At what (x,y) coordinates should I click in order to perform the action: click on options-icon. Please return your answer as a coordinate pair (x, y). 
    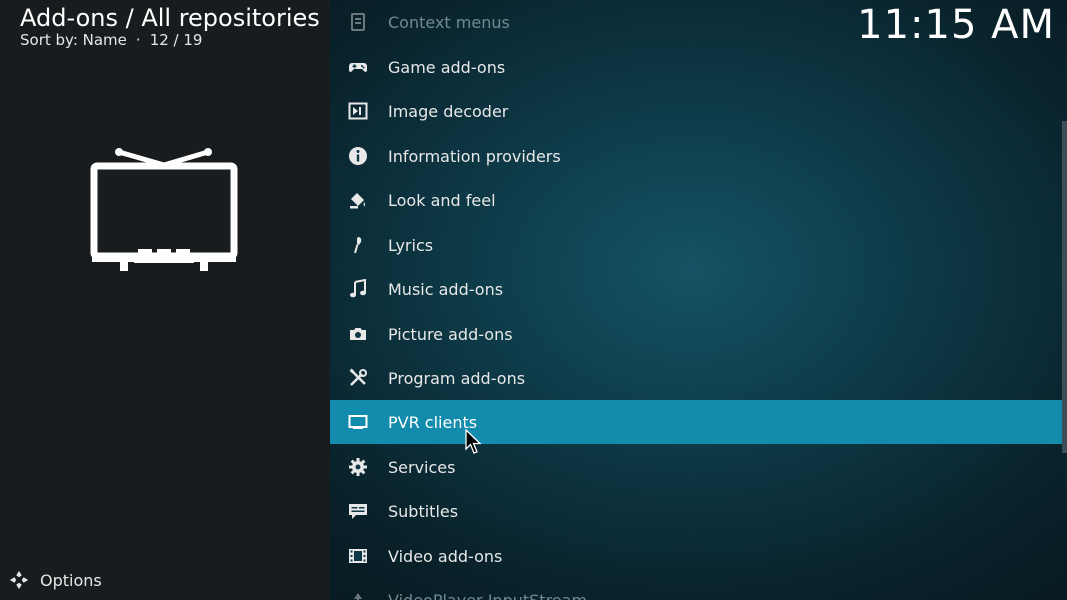
    Looking at the image, I should click on (19, 580).